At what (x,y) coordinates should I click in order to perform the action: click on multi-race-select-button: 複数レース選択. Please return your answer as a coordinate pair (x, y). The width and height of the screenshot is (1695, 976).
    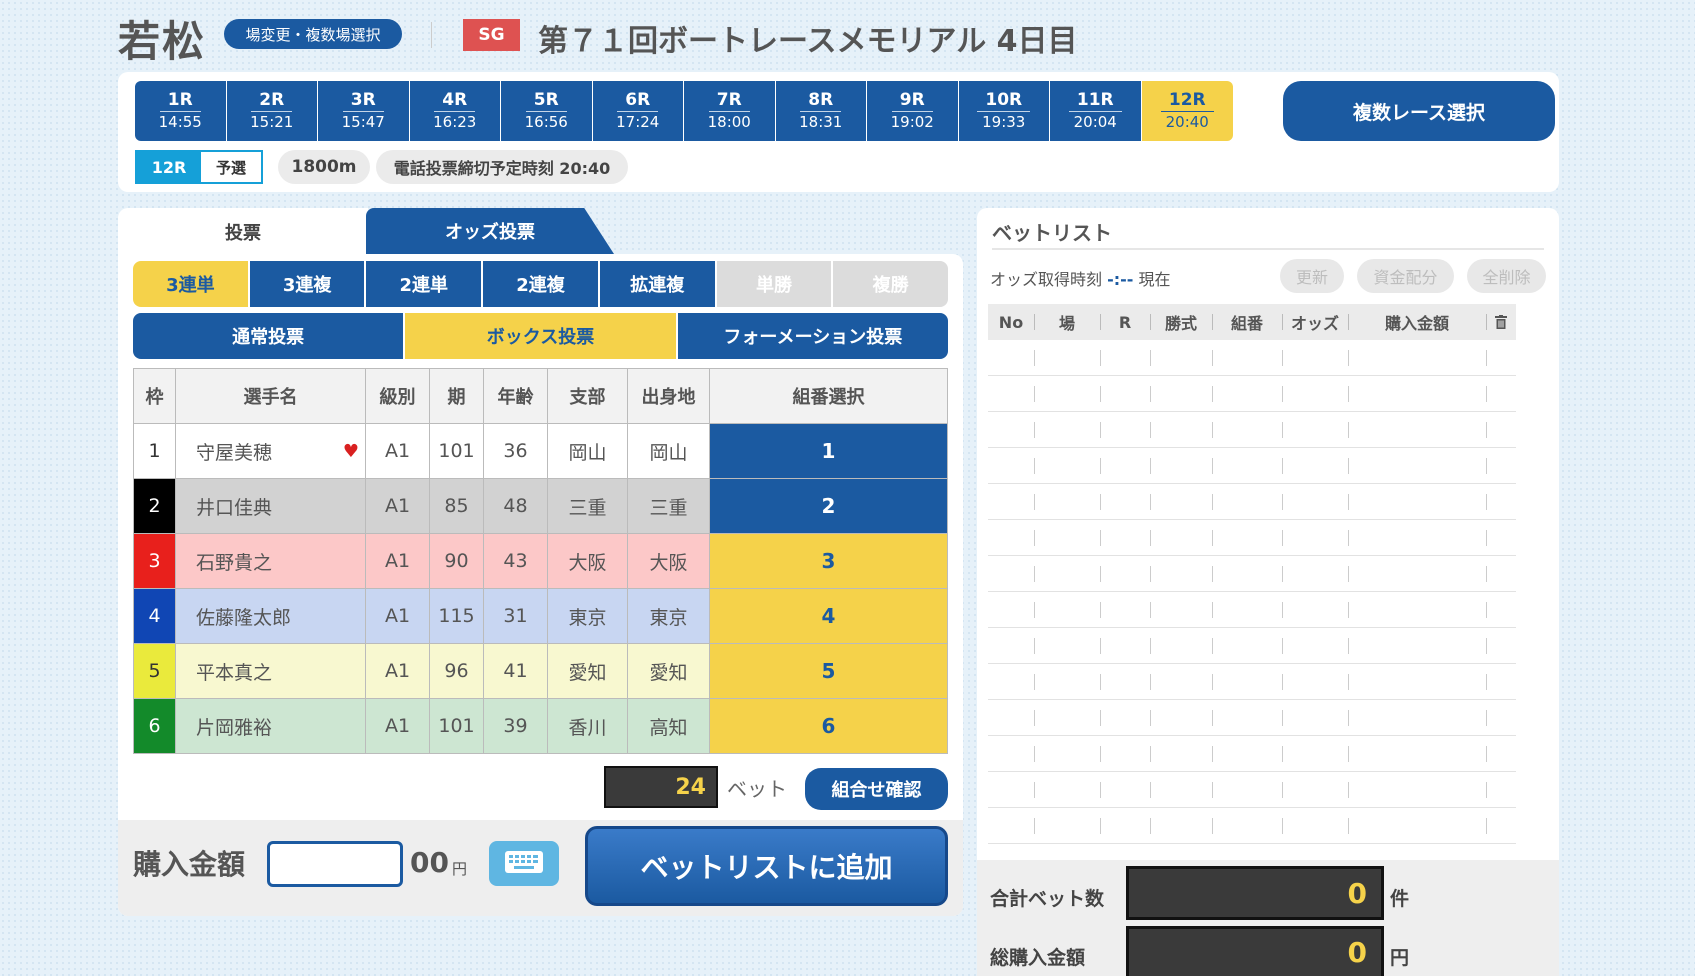
    Looking at the image, I should click on (1419, 111).